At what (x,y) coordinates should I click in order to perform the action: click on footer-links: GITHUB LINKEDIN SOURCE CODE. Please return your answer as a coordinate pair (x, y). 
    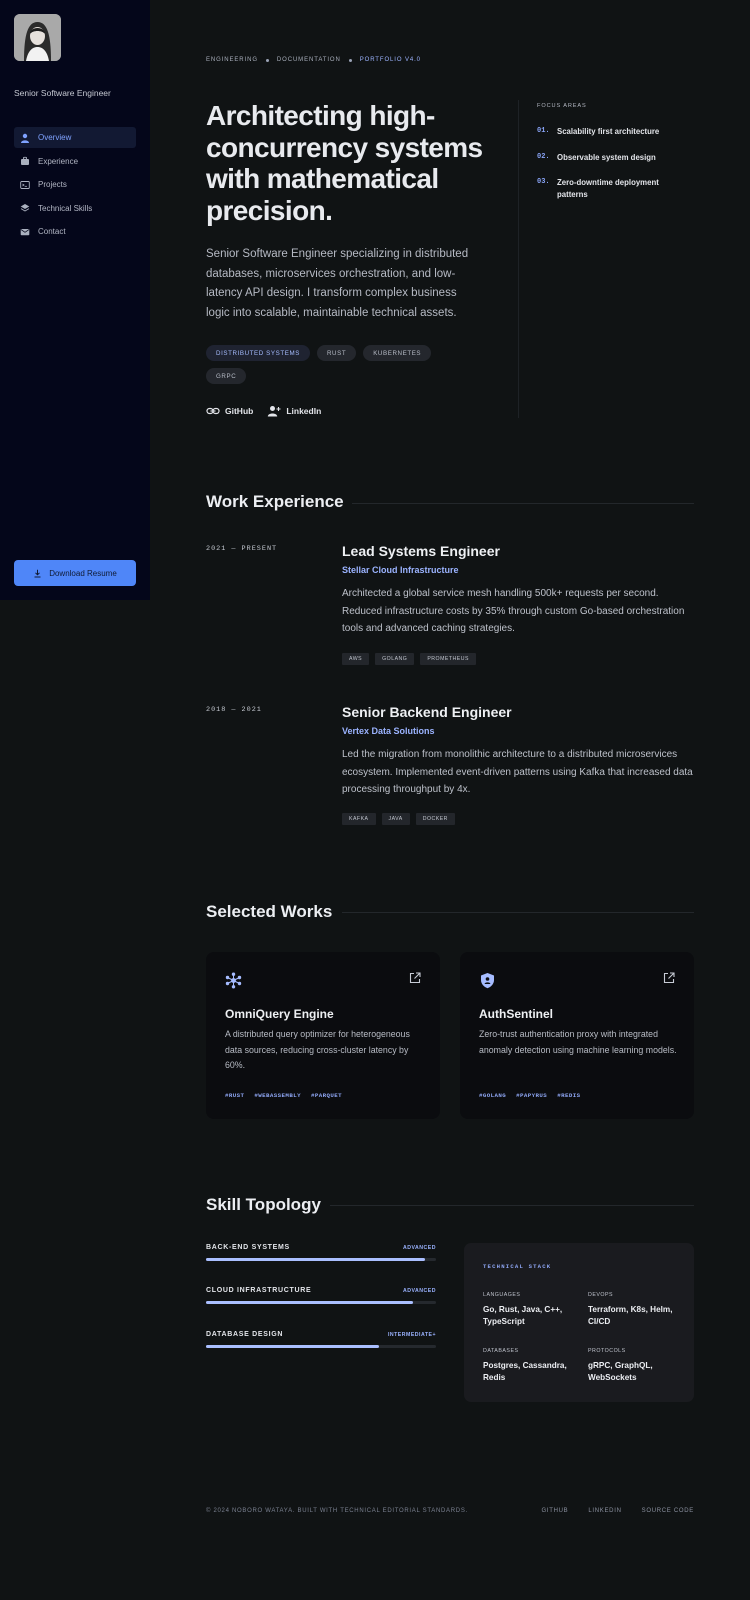
    Looking at the image, I should click on (617, 1511).